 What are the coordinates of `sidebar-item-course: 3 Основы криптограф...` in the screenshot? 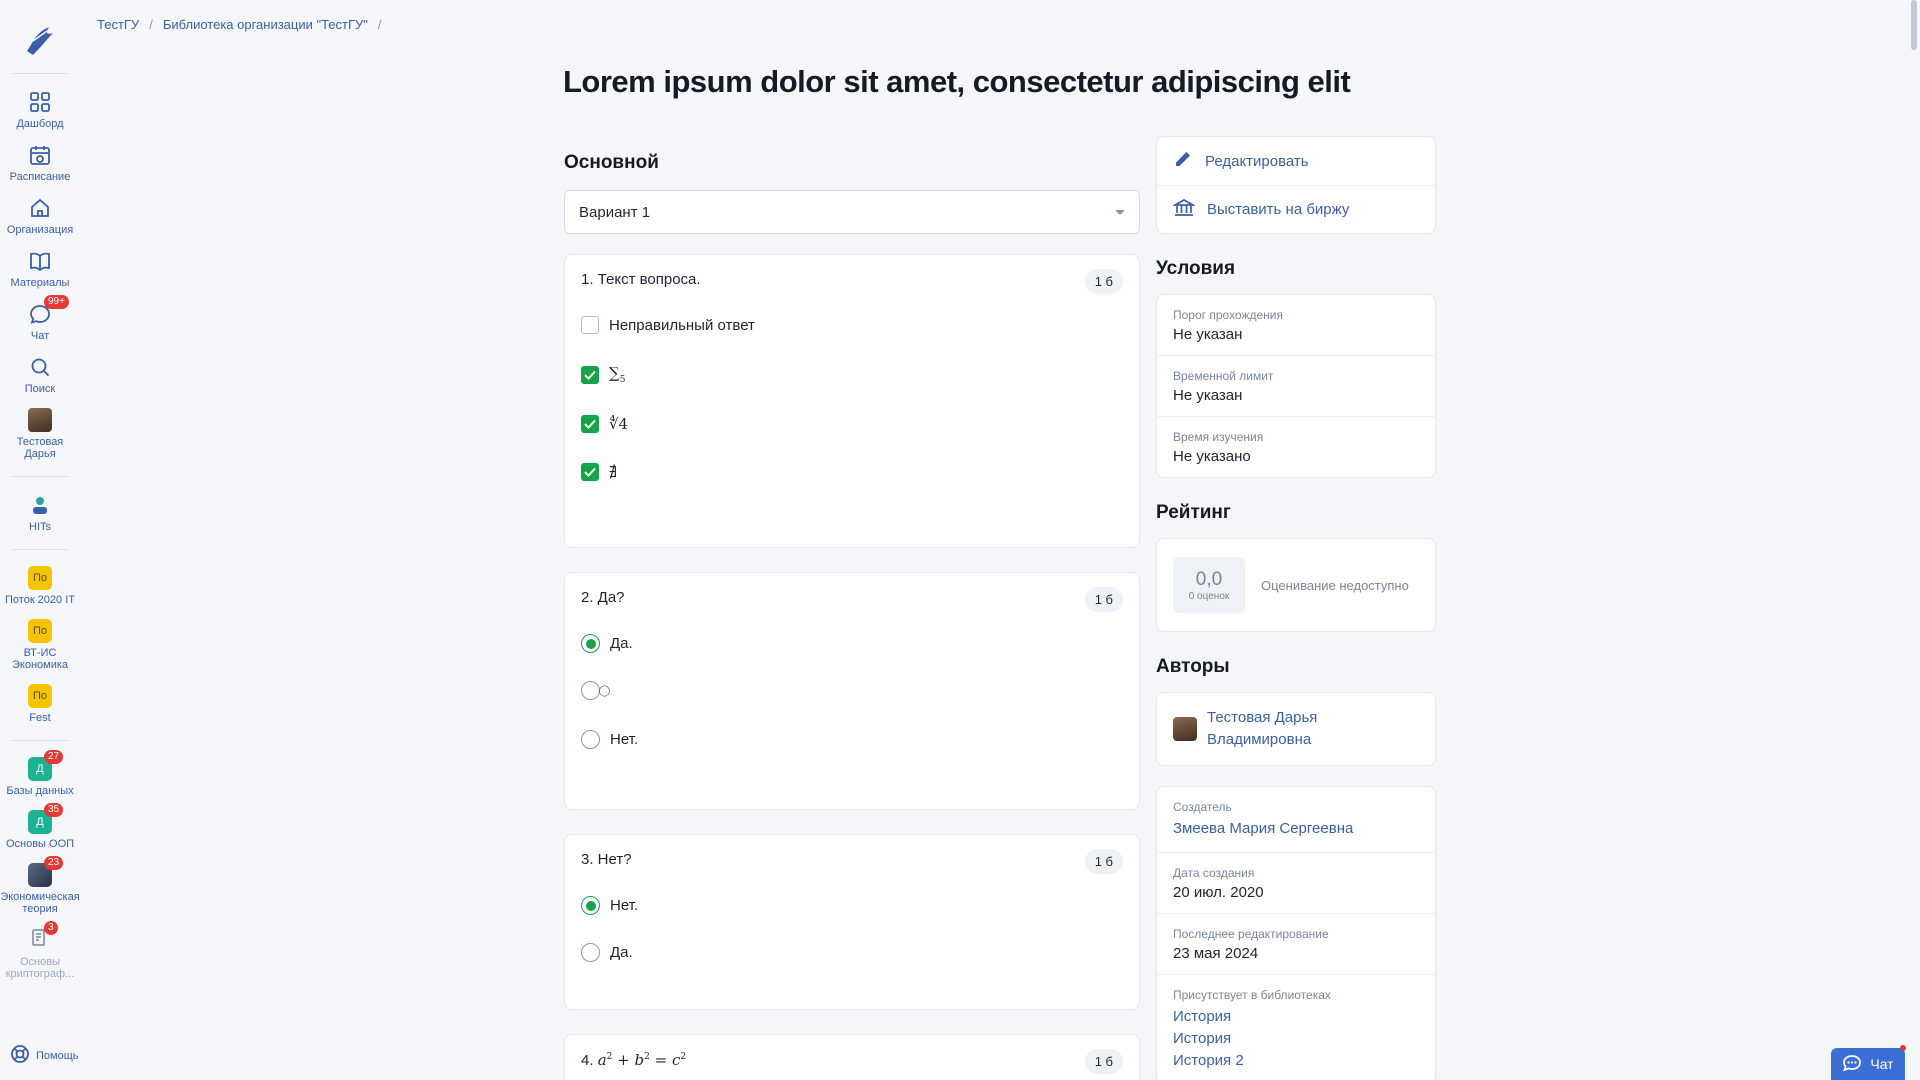 It's located at (40, 952).